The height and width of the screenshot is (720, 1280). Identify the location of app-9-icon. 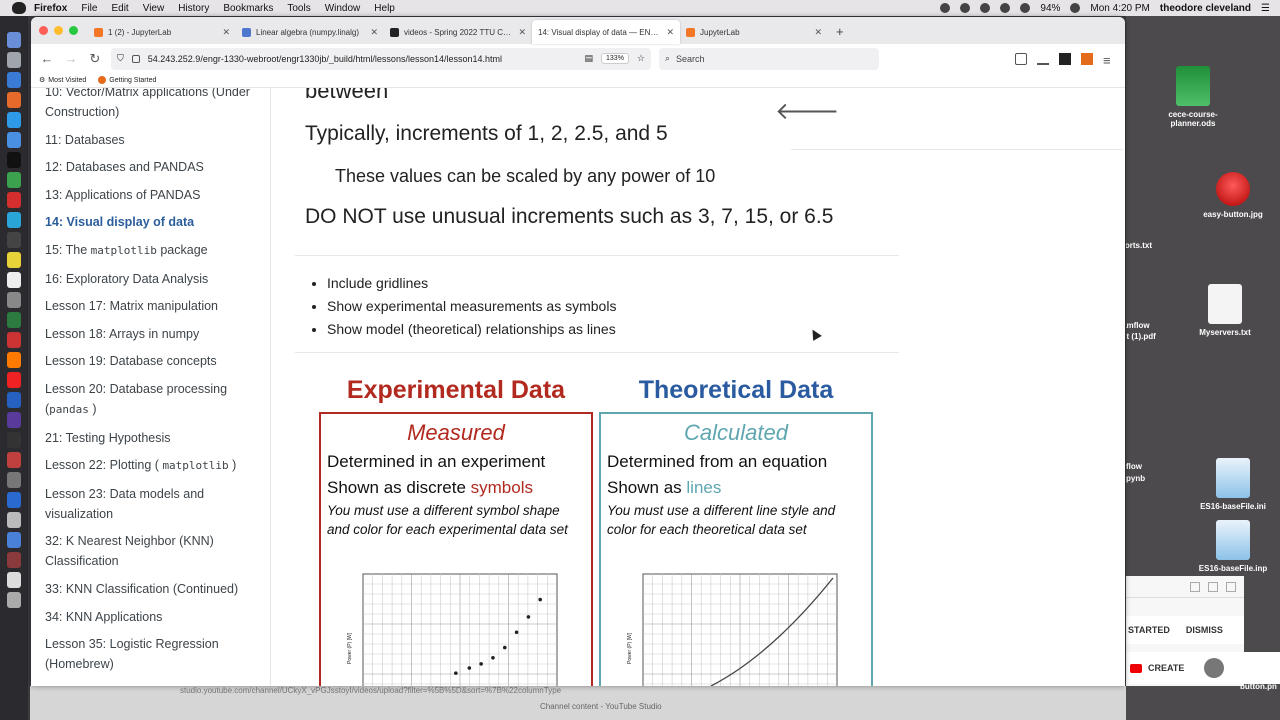
(14, 520).